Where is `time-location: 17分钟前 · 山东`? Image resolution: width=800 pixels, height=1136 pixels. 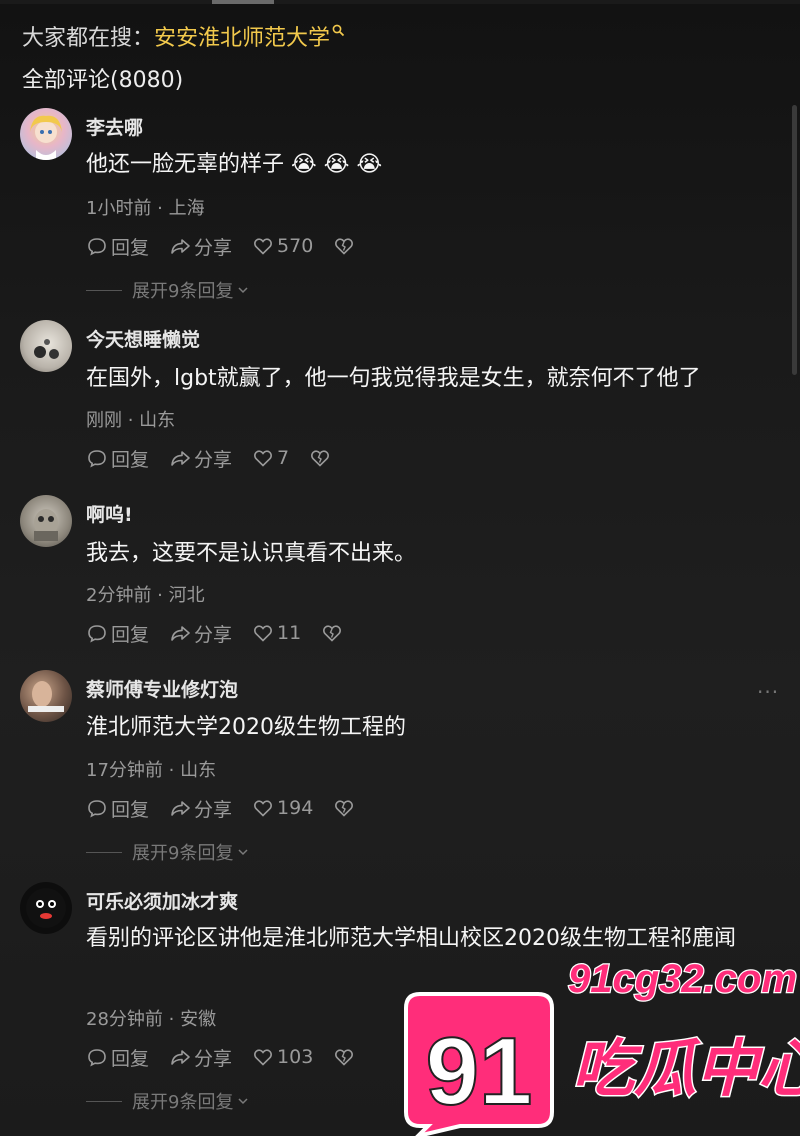
time-location: 17分钟前 · 山东 is located at coordinates (151, 770).